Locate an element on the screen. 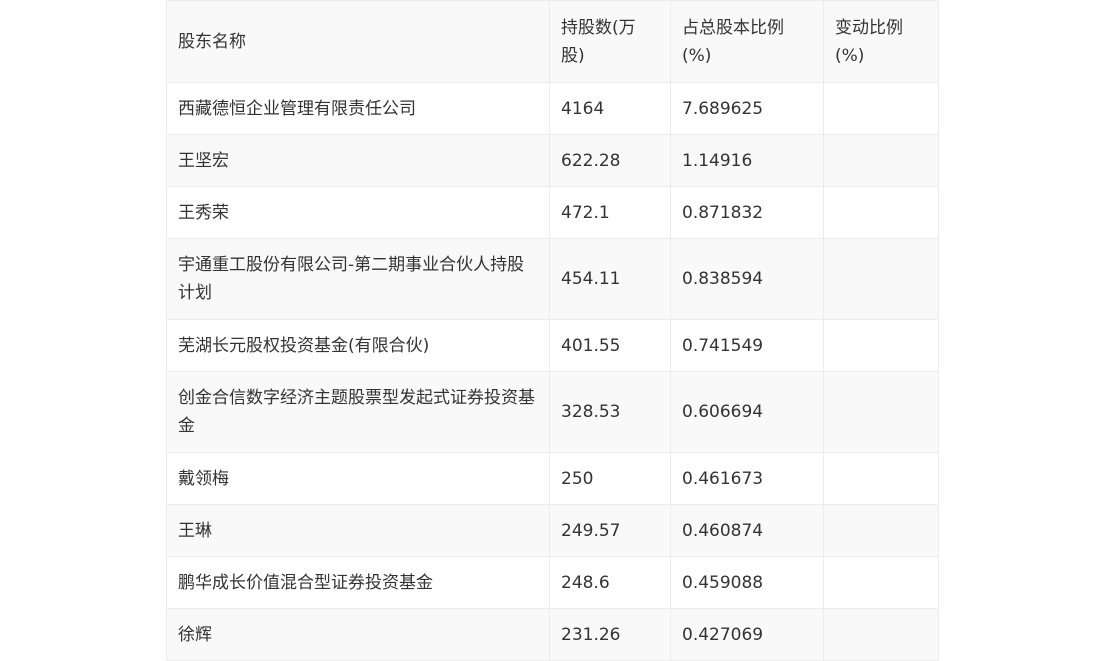 The image size is (1105, 661). table-header-row: 股东名称 持股数(万股) 占总股本比例(%) 变动比例(%) is located at coordinates (552, 41).